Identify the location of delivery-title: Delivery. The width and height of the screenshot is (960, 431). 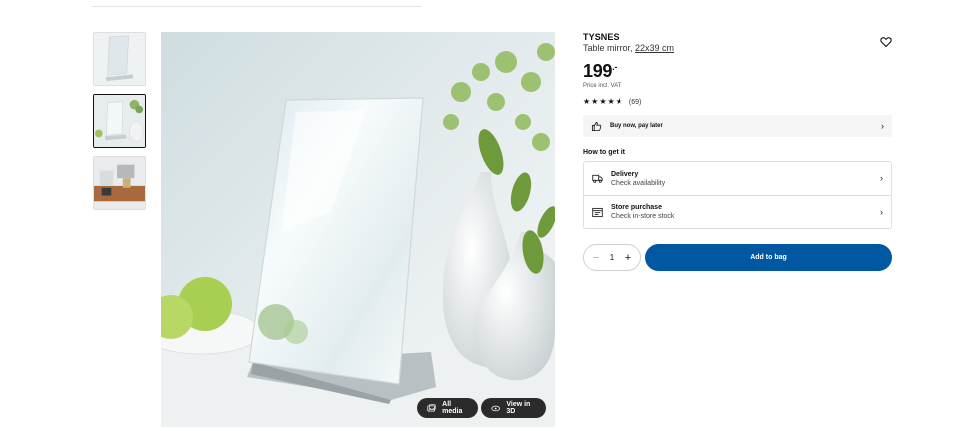
(625, 174).